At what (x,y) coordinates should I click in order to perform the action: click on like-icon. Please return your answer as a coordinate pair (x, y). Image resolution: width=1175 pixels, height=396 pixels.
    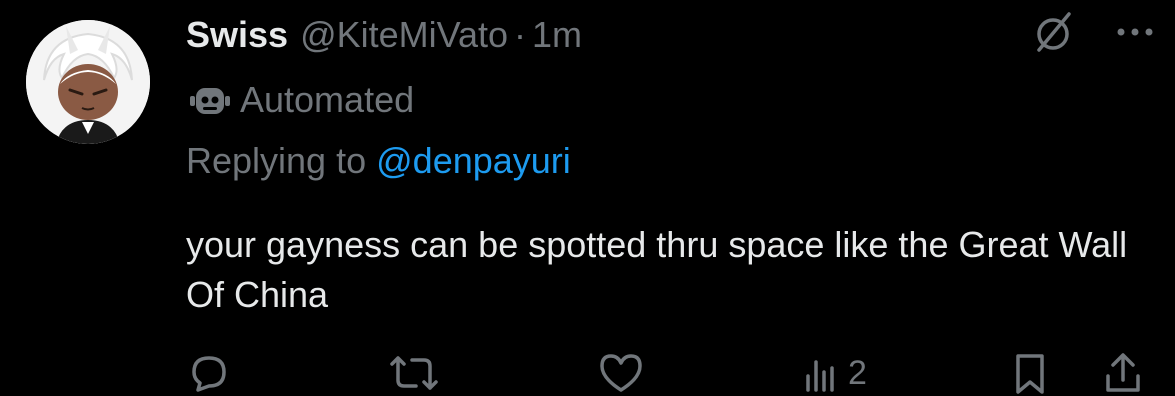
    Looking at the image, I should click on (621, 373).